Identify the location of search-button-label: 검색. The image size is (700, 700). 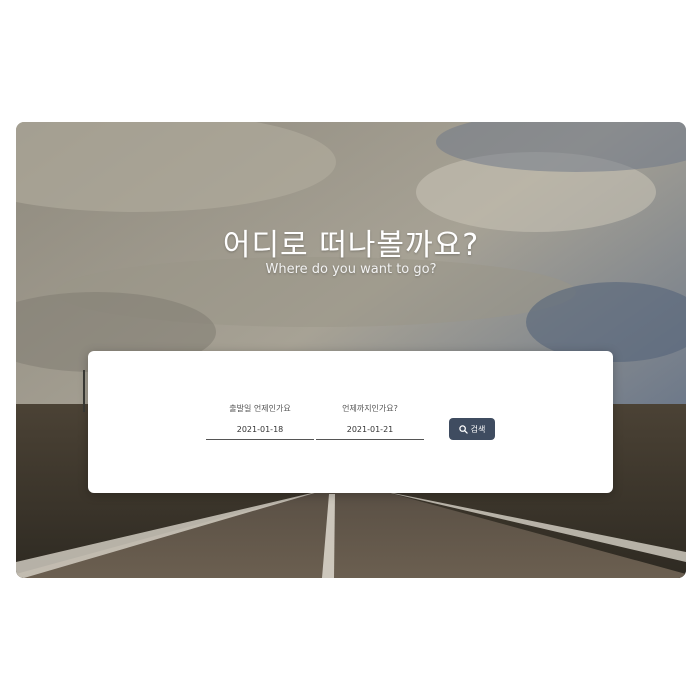
(478, 429).